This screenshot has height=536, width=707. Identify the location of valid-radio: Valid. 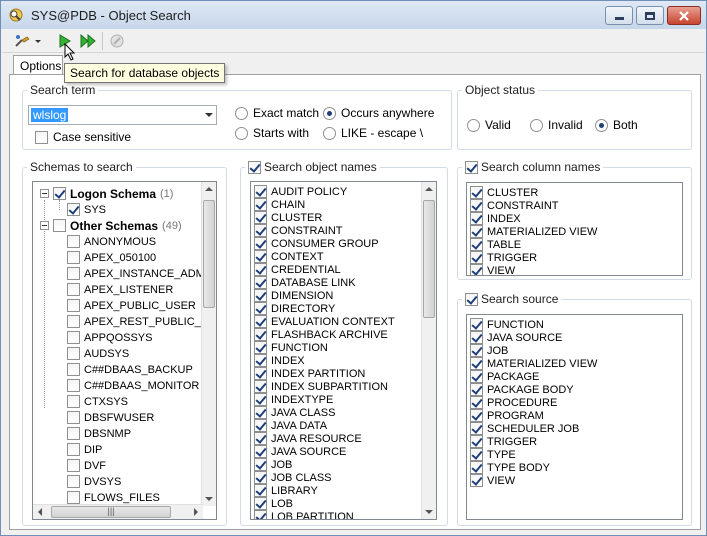
(489, 125).